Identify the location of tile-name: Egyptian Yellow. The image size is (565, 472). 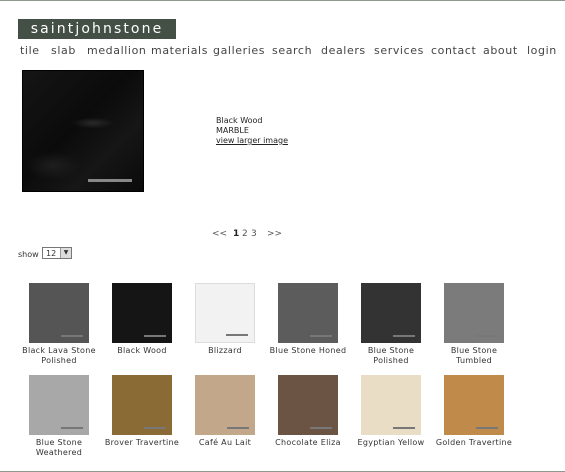
(391, 443).